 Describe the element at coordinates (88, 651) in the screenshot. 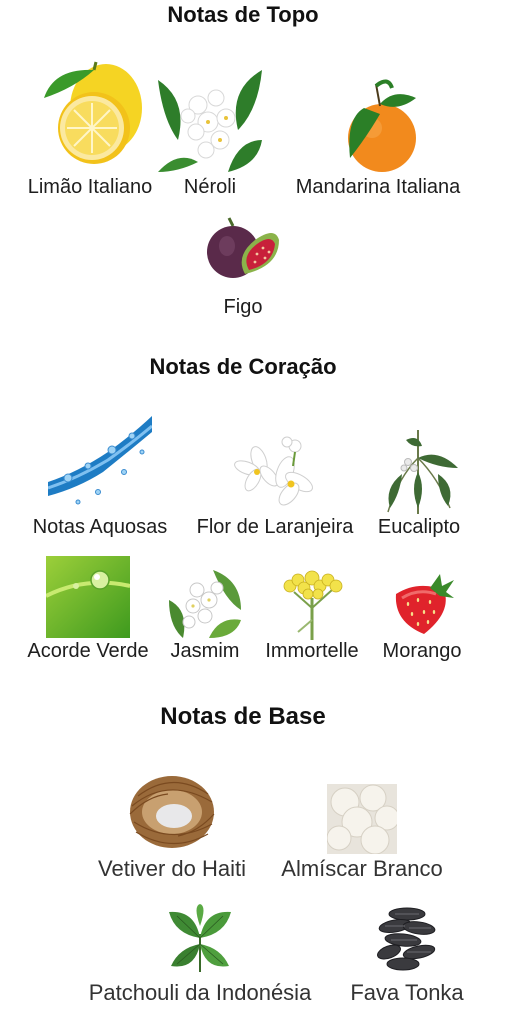

I see `note-label: Acorde Verde` at that location.